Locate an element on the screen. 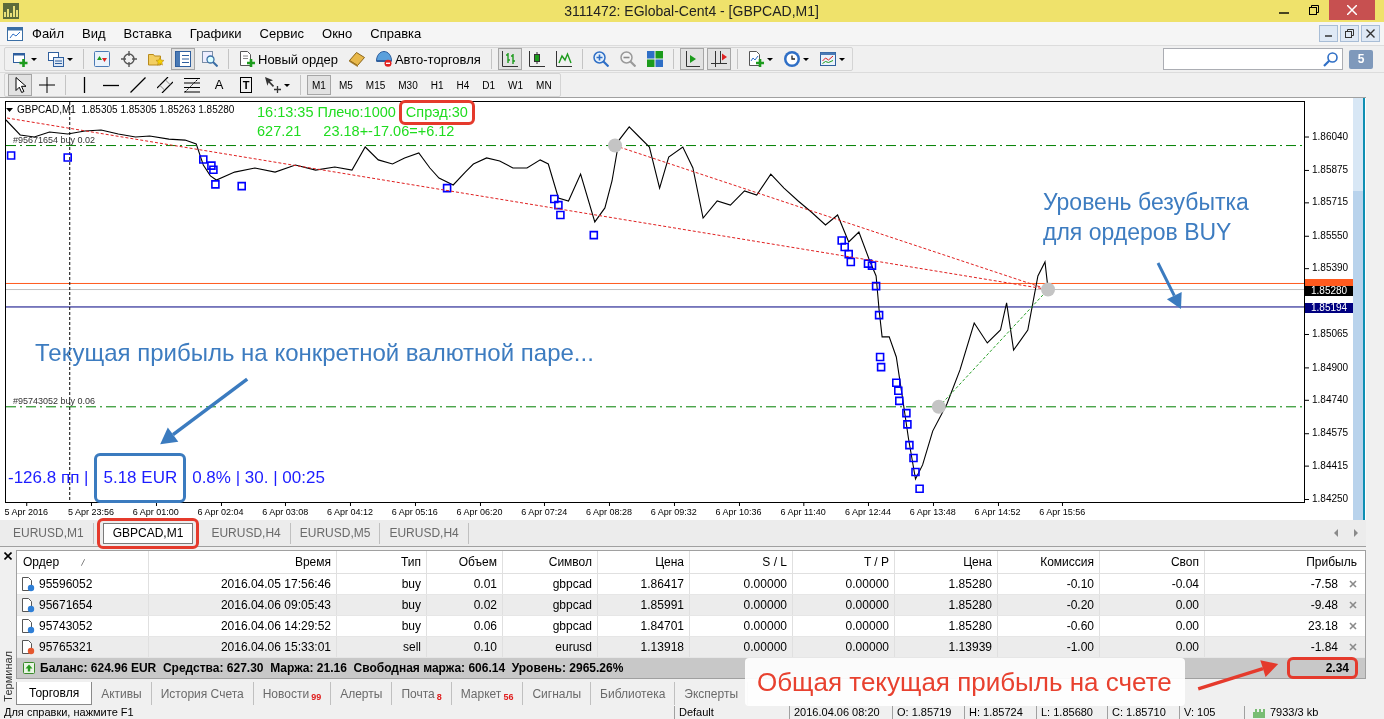  status-text: Для справки, нажмите F1 is located at coordinates (337, 712).